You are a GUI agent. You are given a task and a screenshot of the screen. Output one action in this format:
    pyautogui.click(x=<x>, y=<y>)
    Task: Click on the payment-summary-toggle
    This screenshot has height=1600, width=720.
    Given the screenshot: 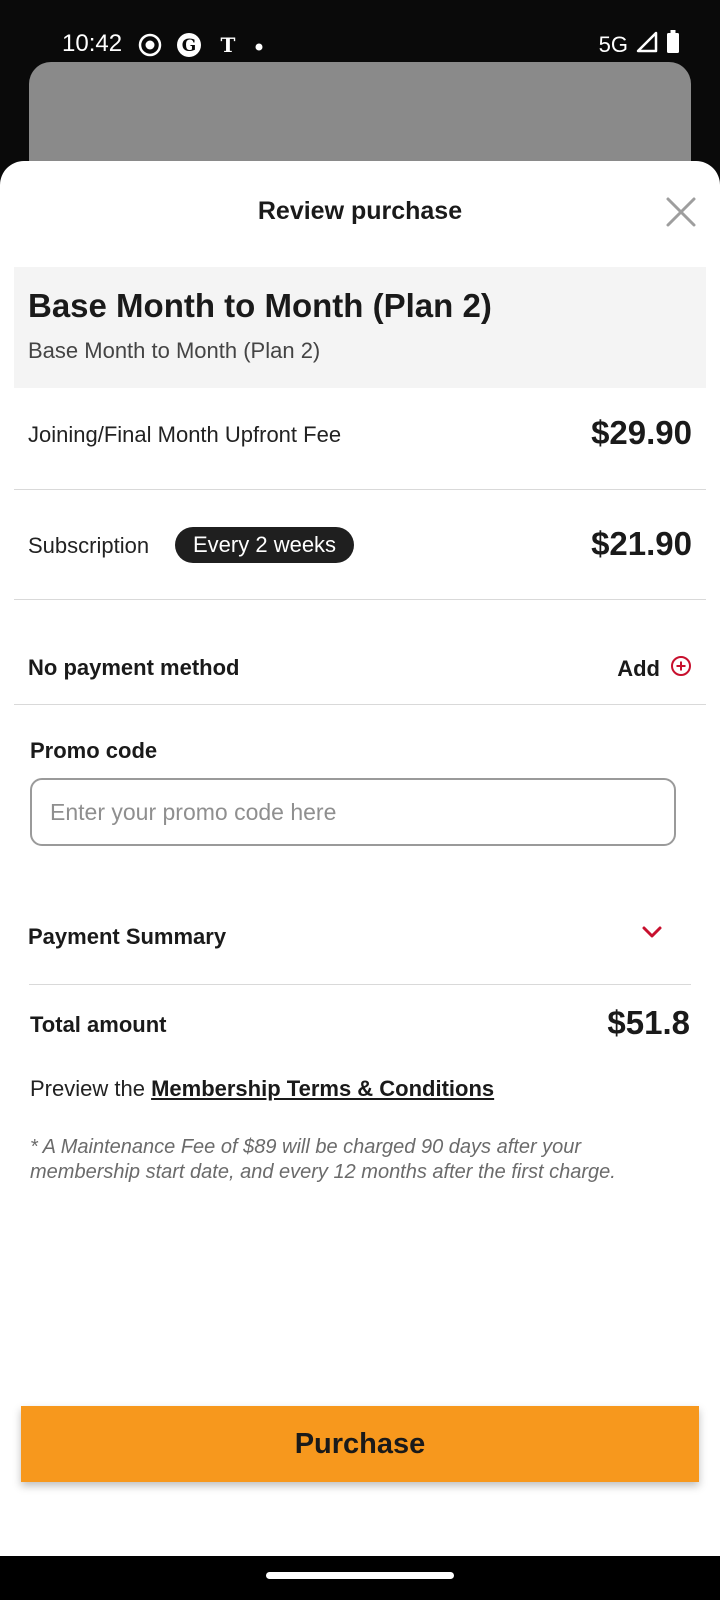 What is the action you would take?
    pyautogui.click(x=652, y=934)
    